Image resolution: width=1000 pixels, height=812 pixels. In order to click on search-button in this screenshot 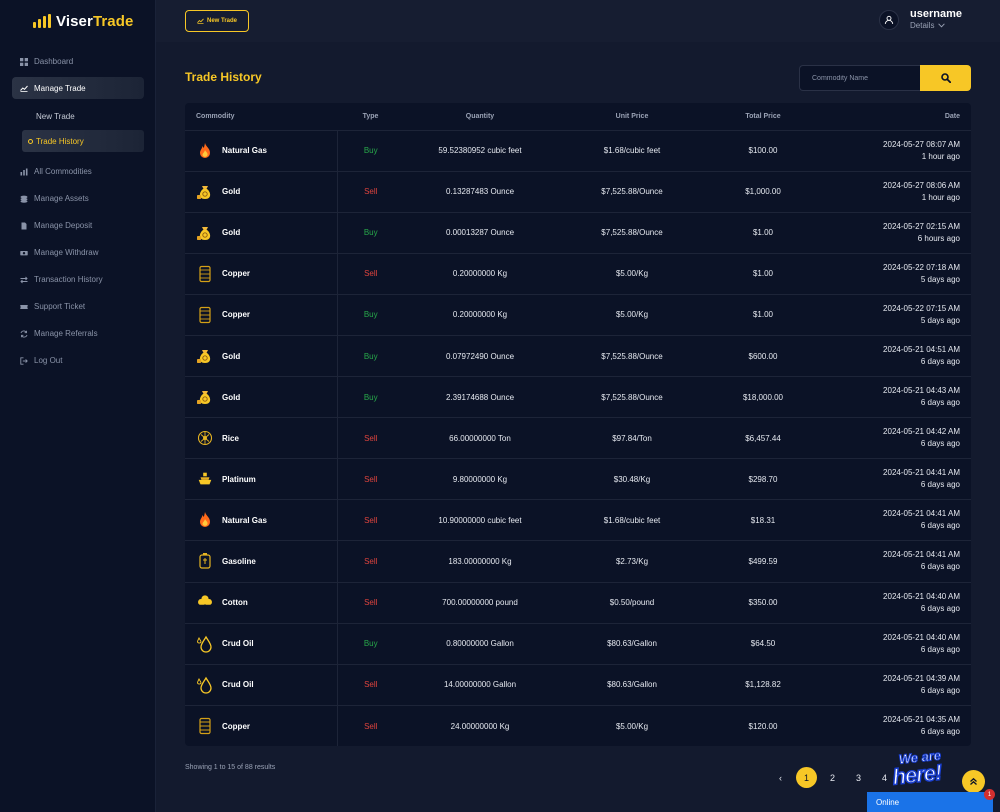, I will do `click(945, 78)`.